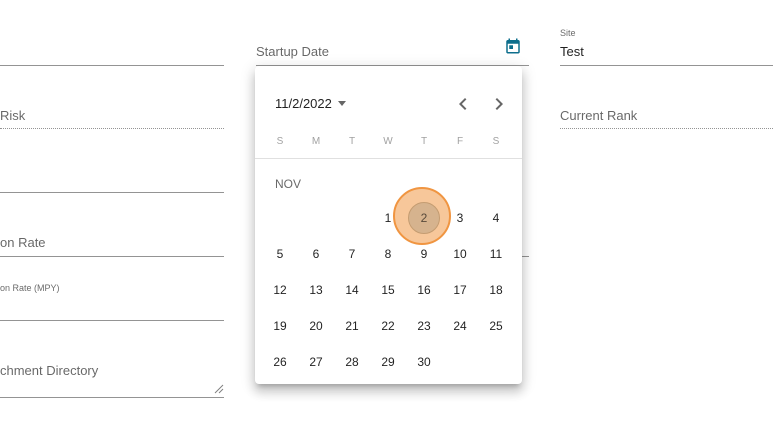  I want to click on day-number: 25, so click(496, 326).